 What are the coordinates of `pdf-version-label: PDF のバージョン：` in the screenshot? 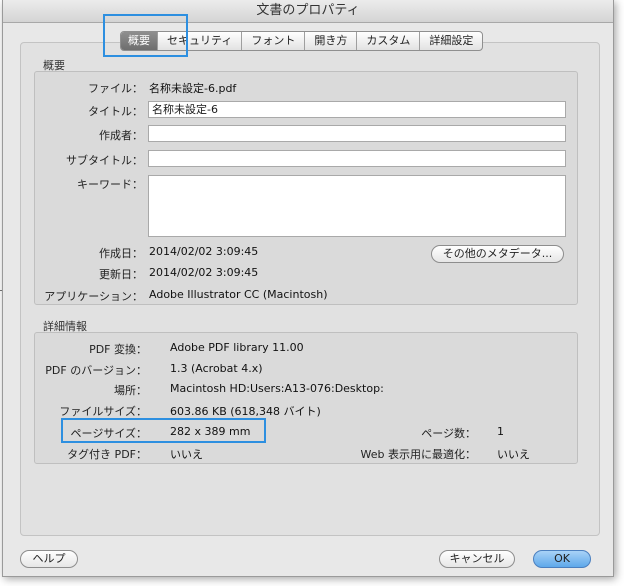 It's located at (96, 370).